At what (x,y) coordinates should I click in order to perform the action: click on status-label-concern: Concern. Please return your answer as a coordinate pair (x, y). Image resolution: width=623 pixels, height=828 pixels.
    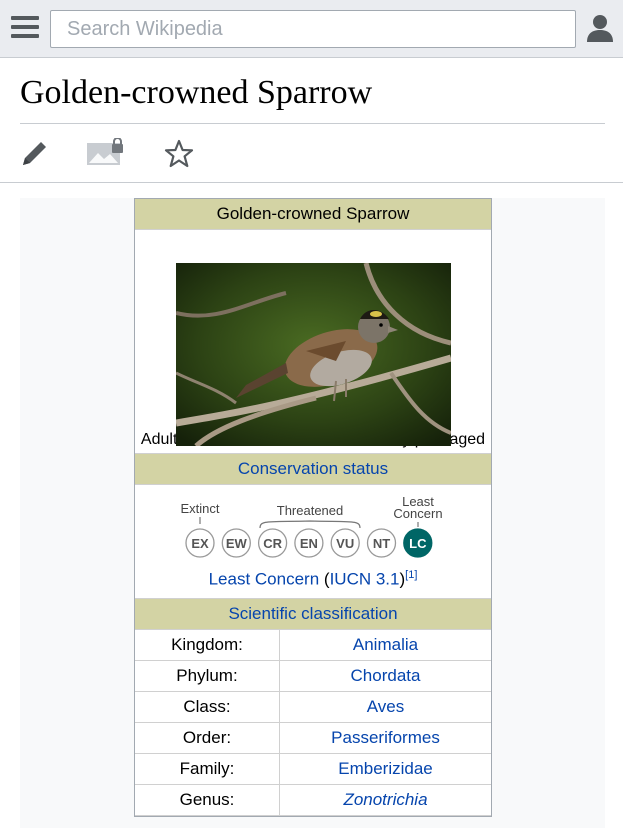
    Looking at the image, I should click on (417, 513).